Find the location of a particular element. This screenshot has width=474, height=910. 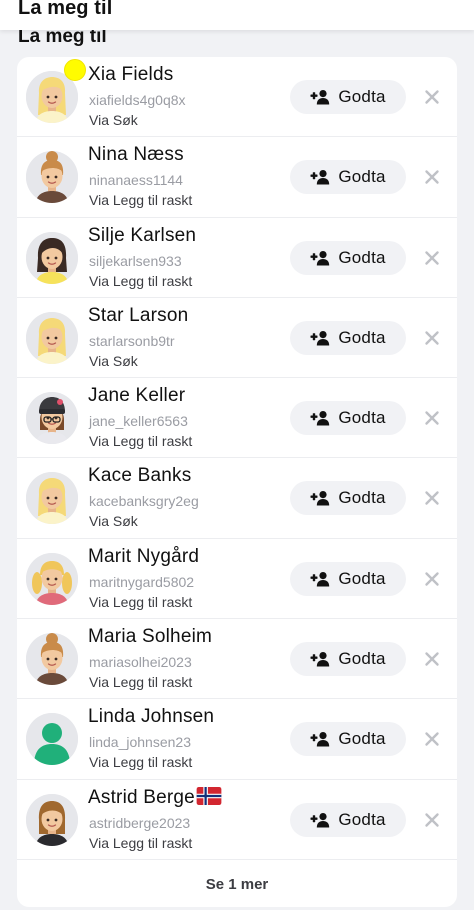

friend-name-text: Marit Nygård is located at coordinates (144, 556).